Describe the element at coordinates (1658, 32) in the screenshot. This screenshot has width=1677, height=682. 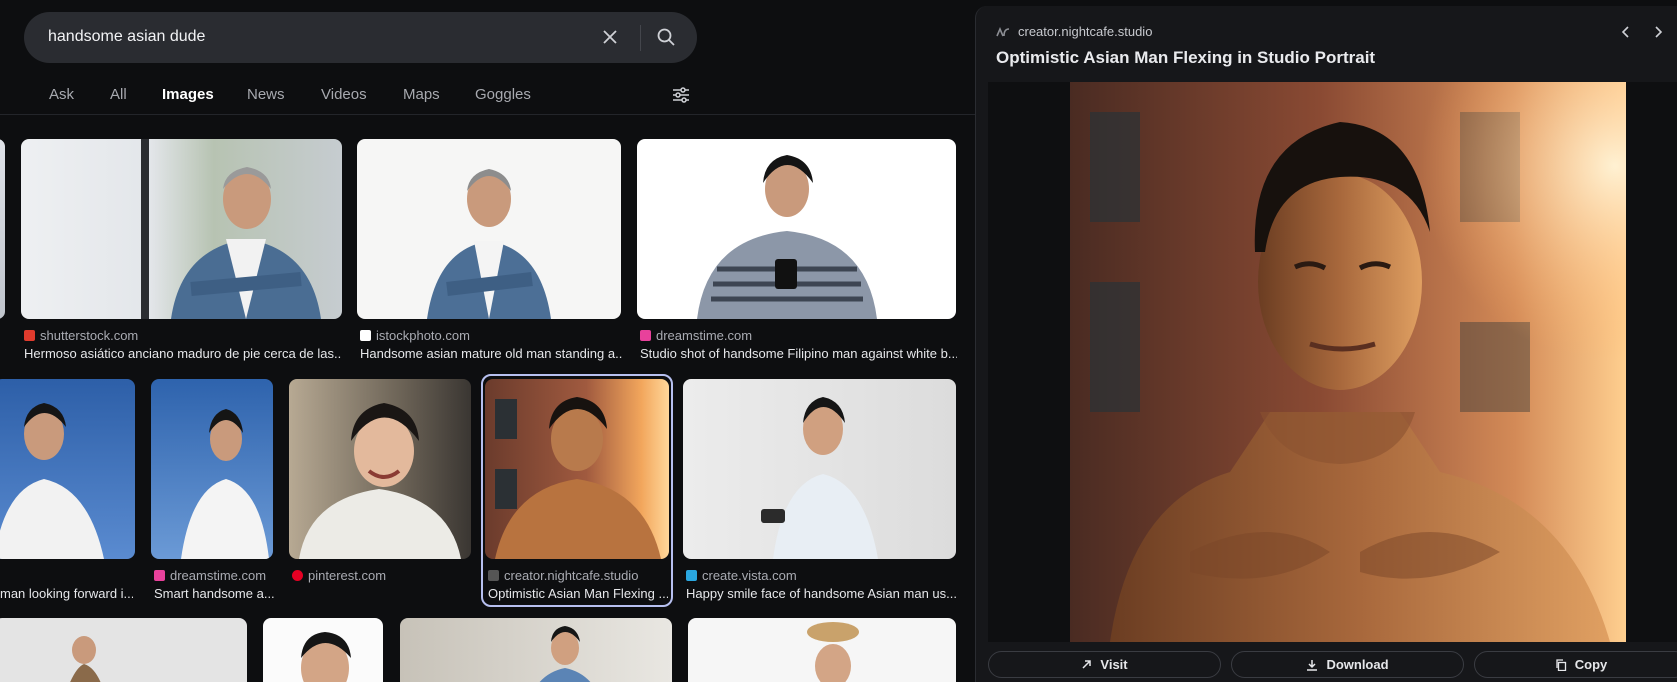
I see `chevron-right-icon` at that location.